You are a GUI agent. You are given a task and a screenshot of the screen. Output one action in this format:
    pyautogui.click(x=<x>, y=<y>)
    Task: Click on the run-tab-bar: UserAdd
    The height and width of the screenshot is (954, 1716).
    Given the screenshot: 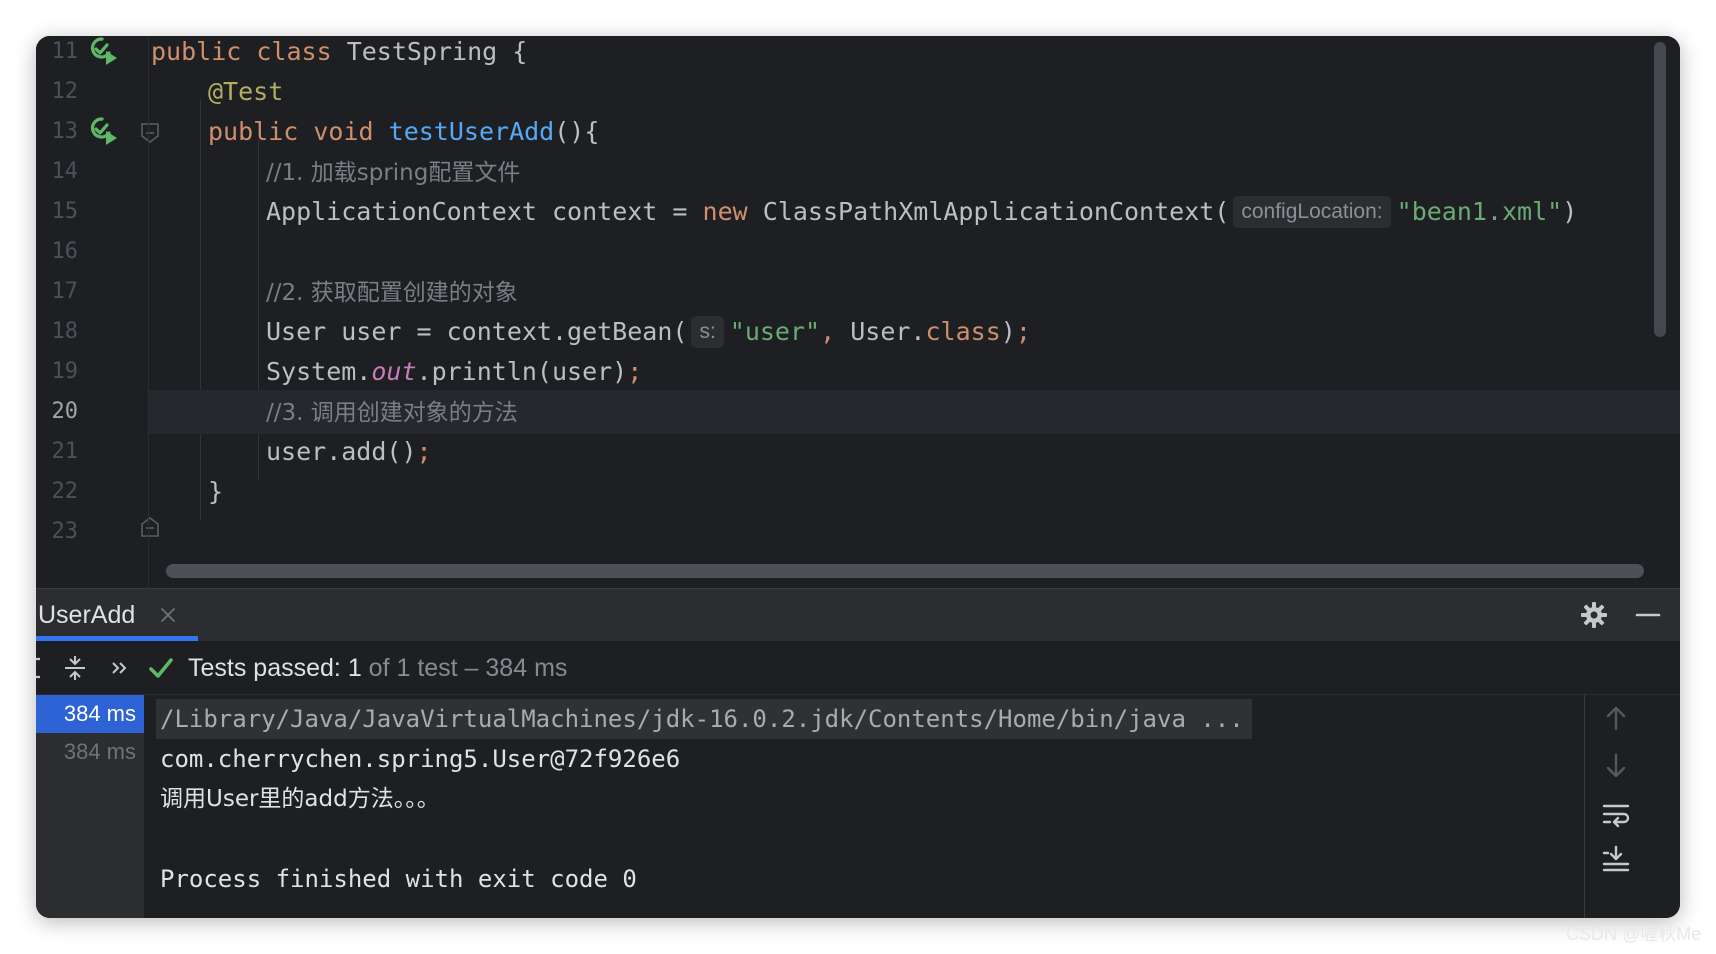 What is the action you would take?
    pyautogui.click(x=858, y=615)
    